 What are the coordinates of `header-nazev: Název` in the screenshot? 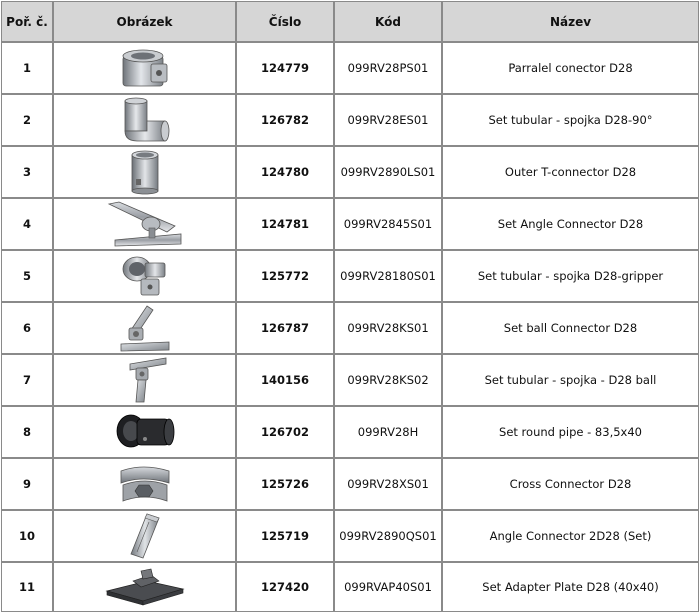 It's located at (570, 21).